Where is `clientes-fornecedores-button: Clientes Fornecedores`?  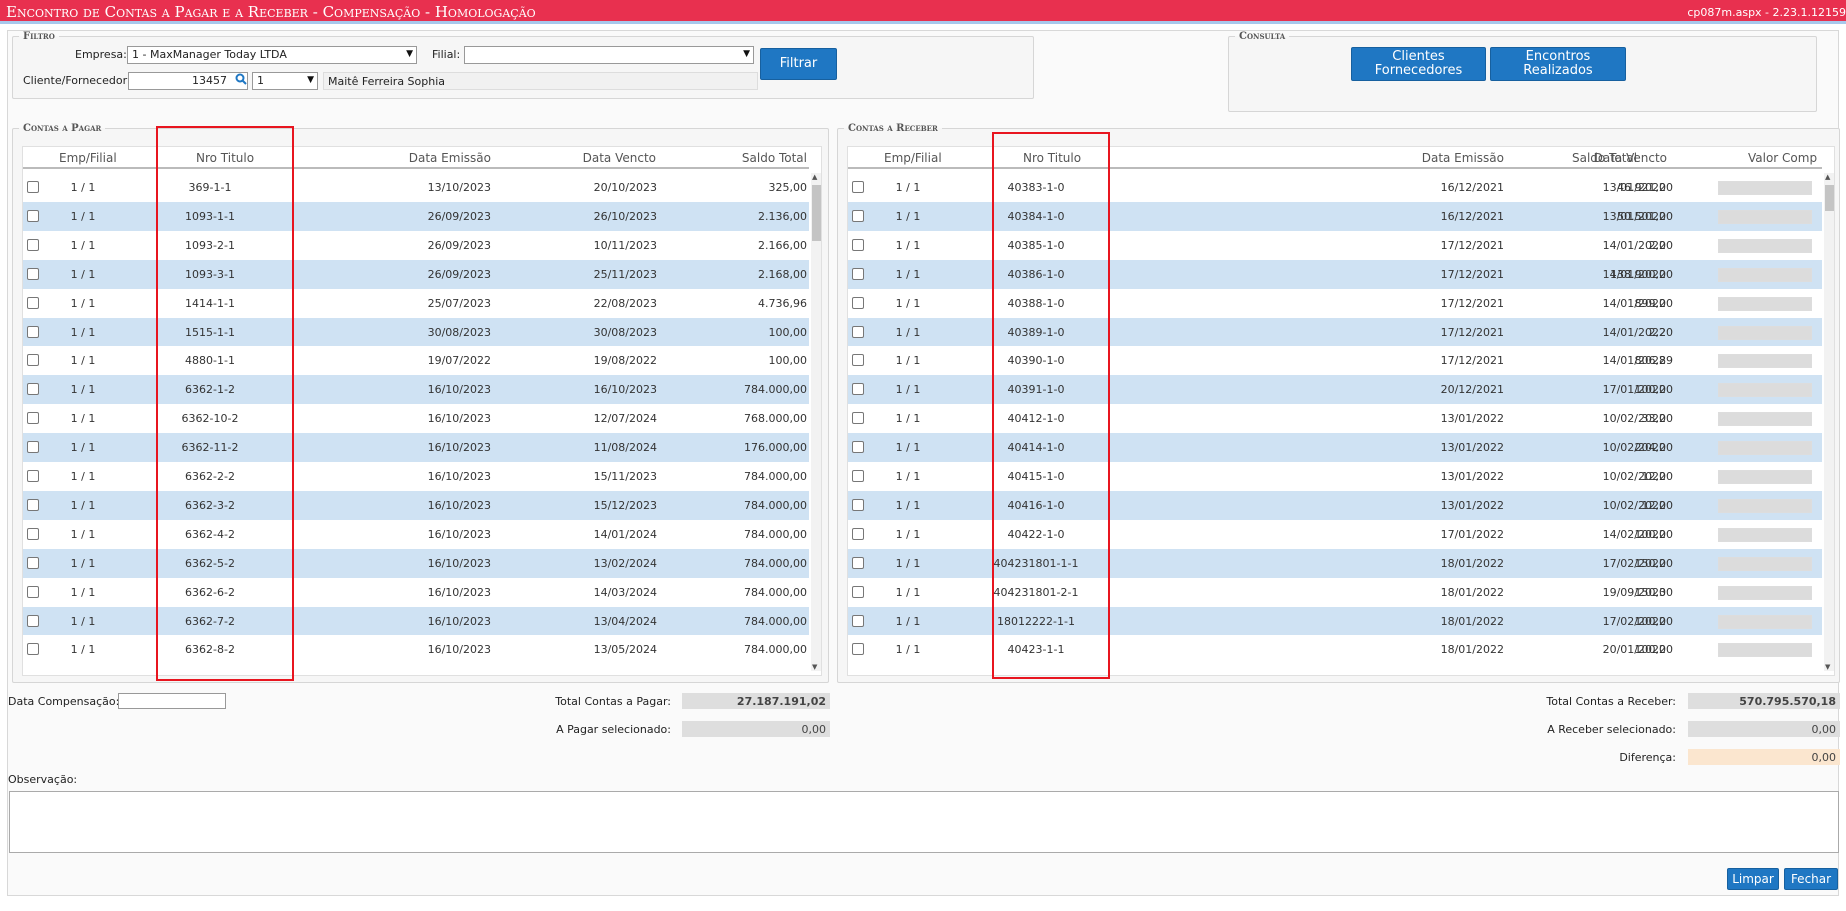 clientes-fornecedores-button: Clientes Fornecedores is located at coordinates (1418, 64).